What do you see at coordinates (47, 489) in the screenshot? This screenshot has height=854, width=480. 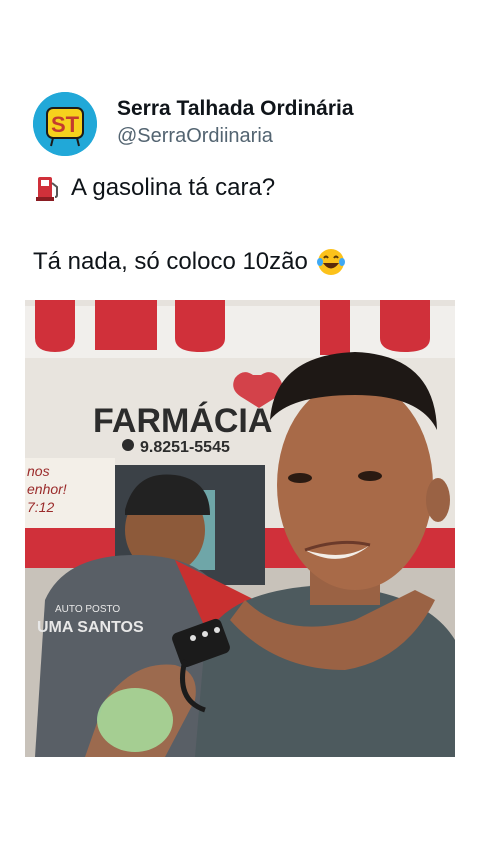 I see `svg-text: enhor!` at bounding box center [47, 489].